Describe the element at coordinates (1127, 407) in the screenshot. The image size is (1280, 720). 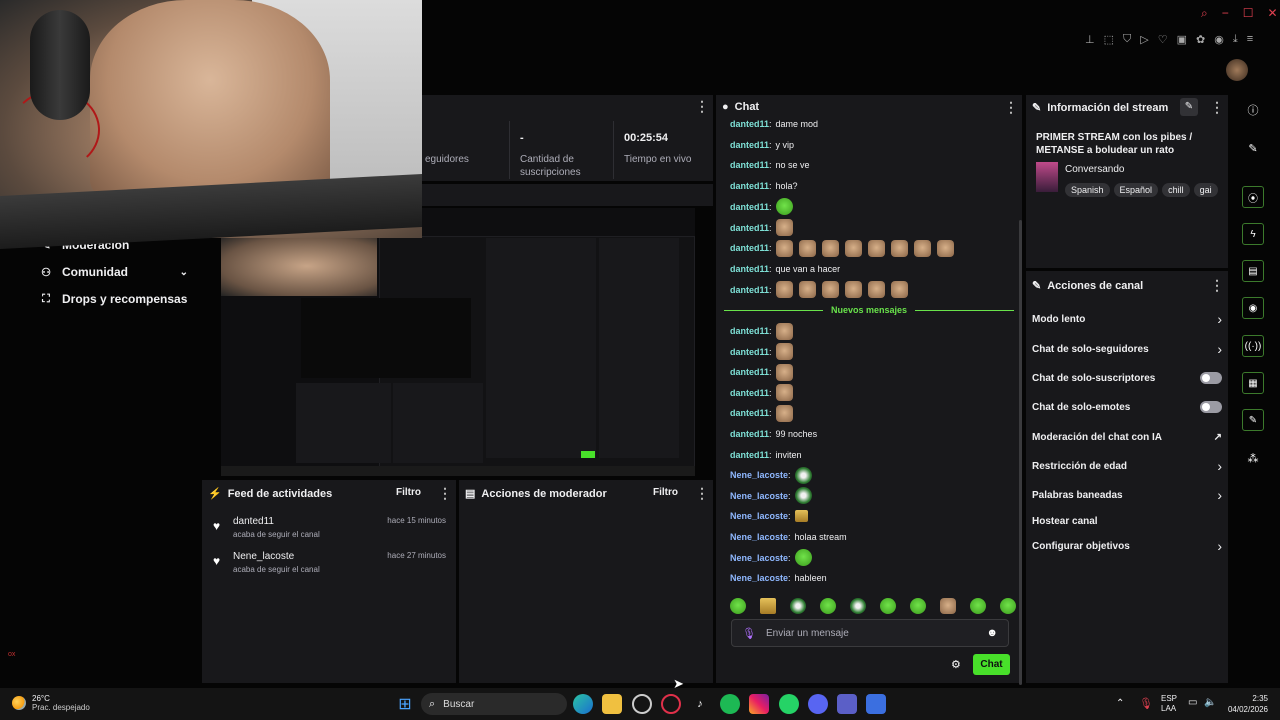
I see `channel-action-item: Chat de solo-emotes` at that location.